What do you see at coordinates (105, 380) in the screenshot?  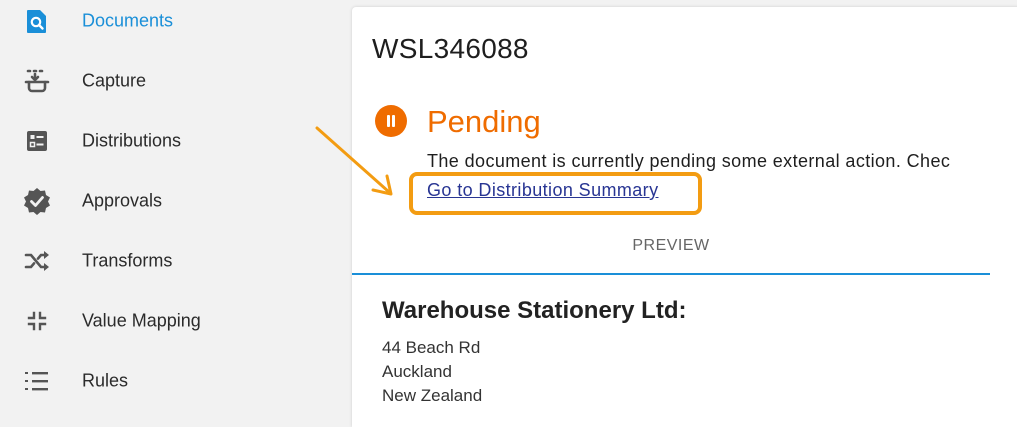 I see `sidebar-item-label: Rules` at bounding box center [105, 380].